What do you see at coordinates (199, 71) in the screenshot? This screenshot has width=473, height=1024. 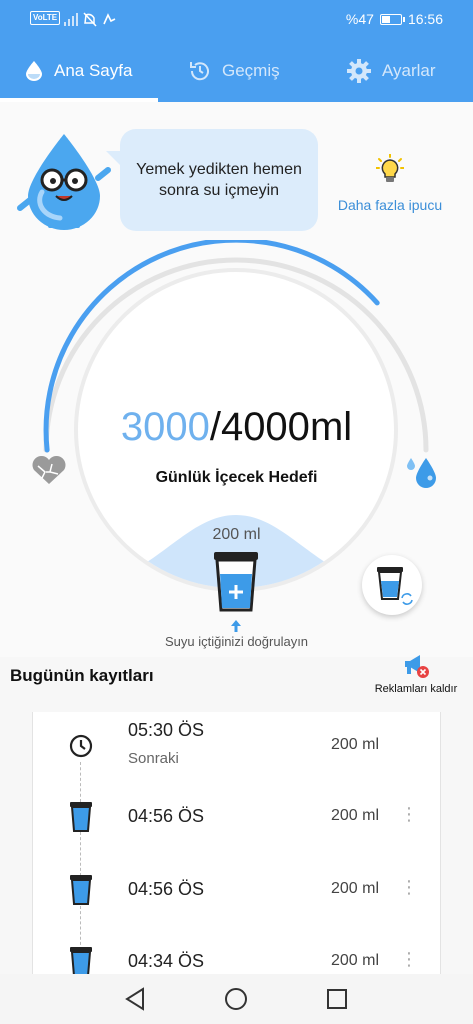 I see `history-icon` at bounding box center [199, 71].